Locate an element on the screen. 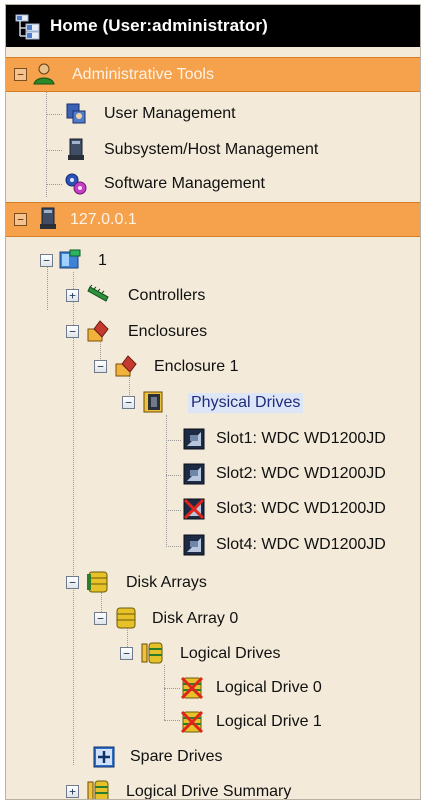  controllers-icon is located at coordinates (98, 293).